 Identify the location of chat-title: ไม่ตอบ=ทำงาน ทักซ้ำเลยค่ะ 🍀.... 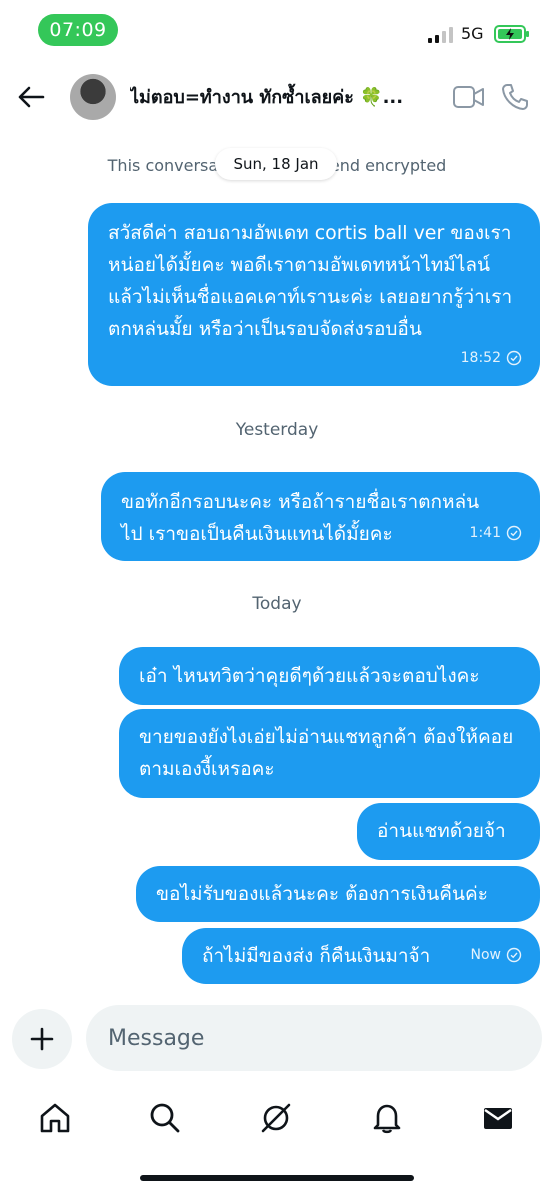
(280, 96).